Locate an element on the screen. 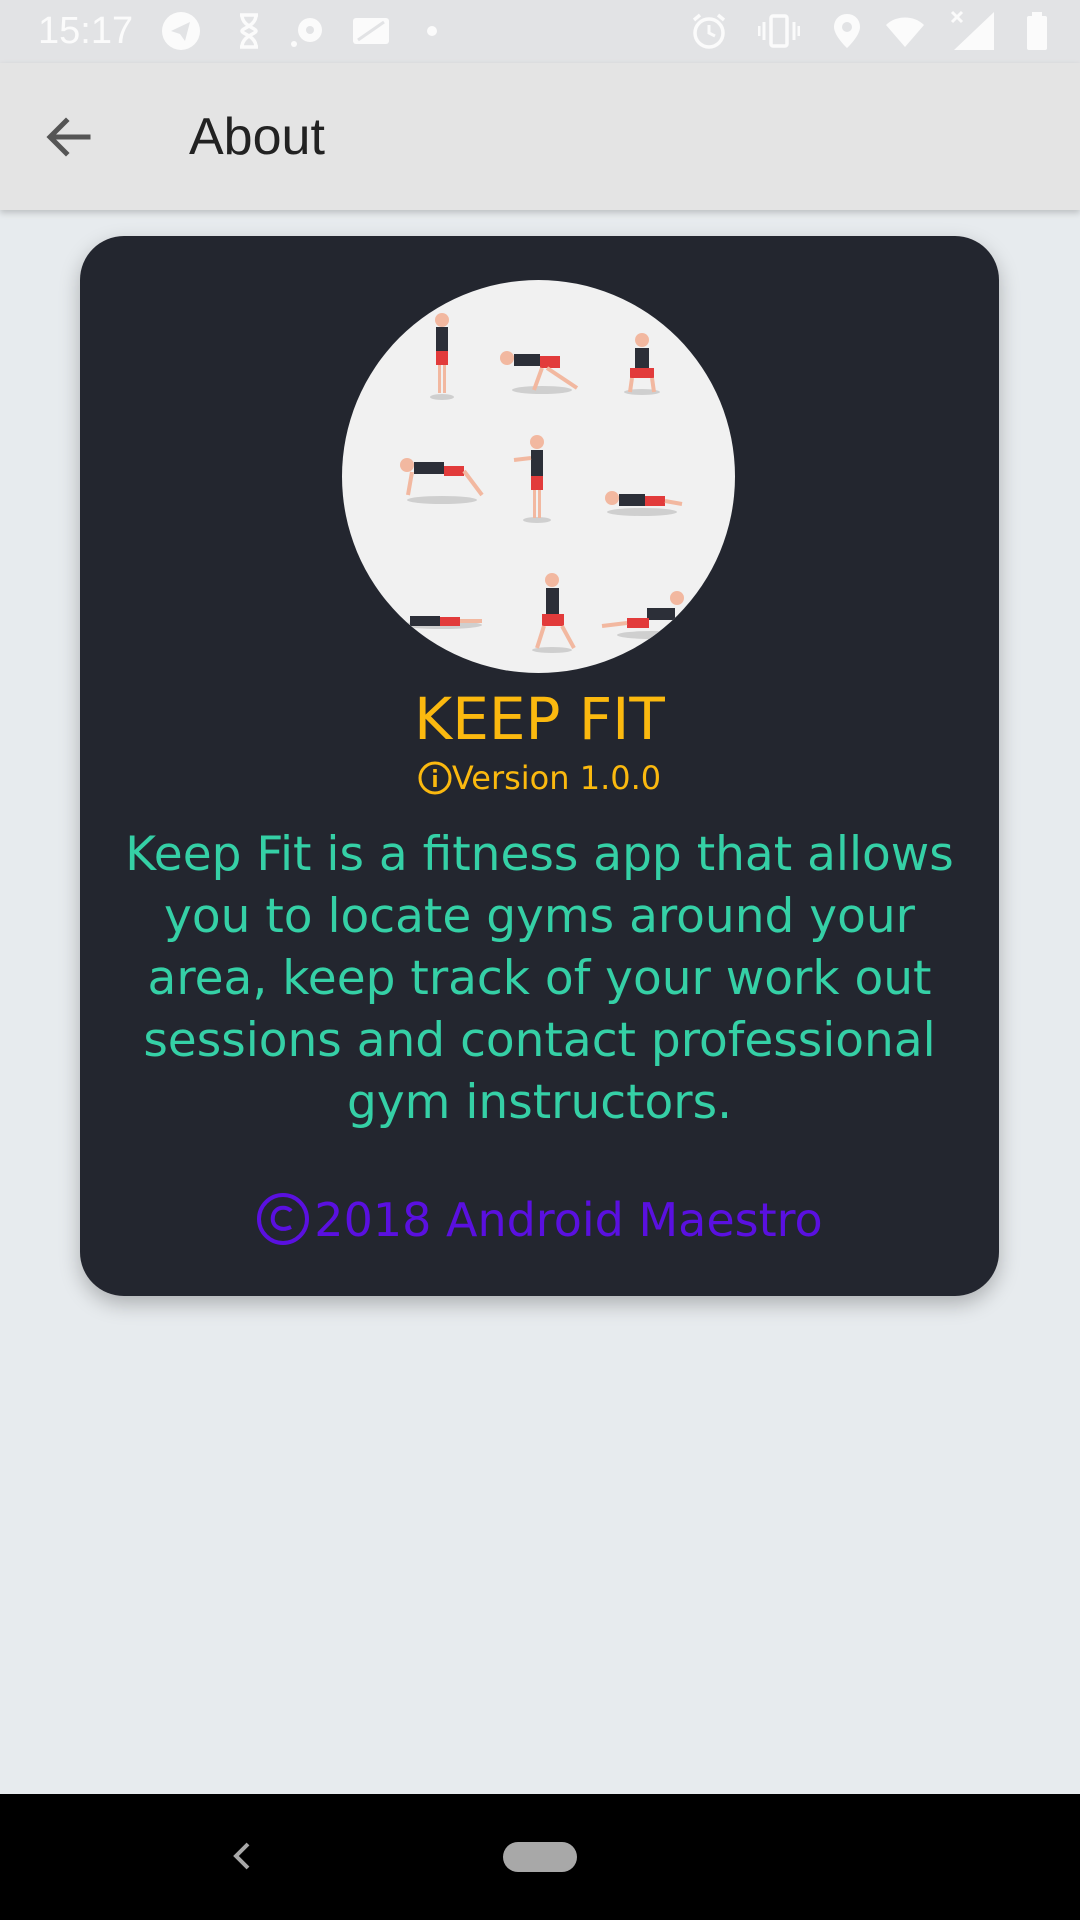 The height and width of the screenshot is (1920, 1080). nav-home-pill is located at coordinates (540, 1857).